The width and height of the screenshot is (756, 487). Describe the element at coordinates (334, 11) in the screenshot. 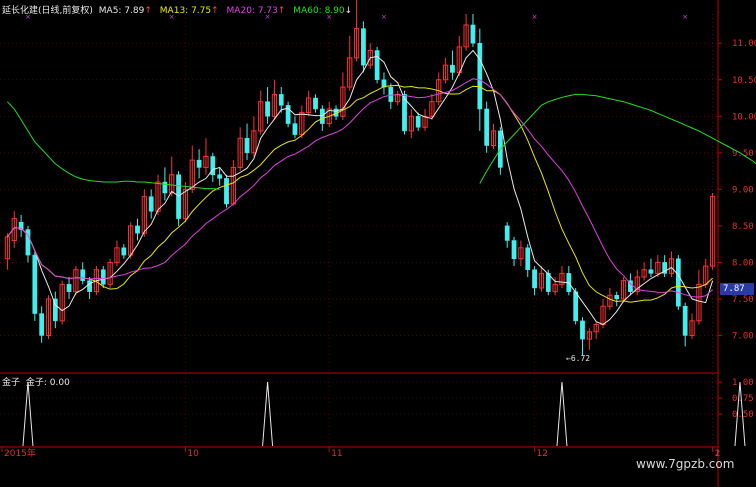

I see `ma60-value: 8.90` at that location.